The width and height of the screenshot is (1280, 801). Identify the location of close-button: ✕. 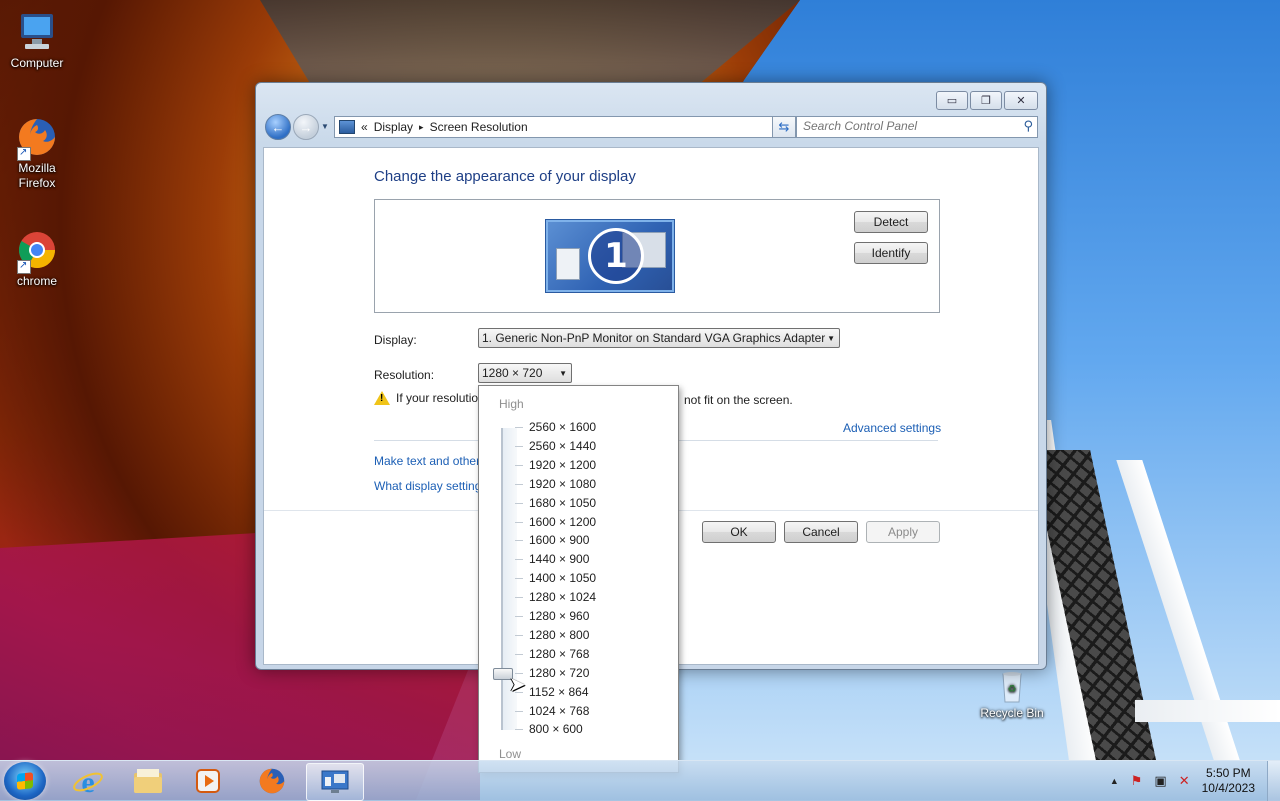
(1021, 100).